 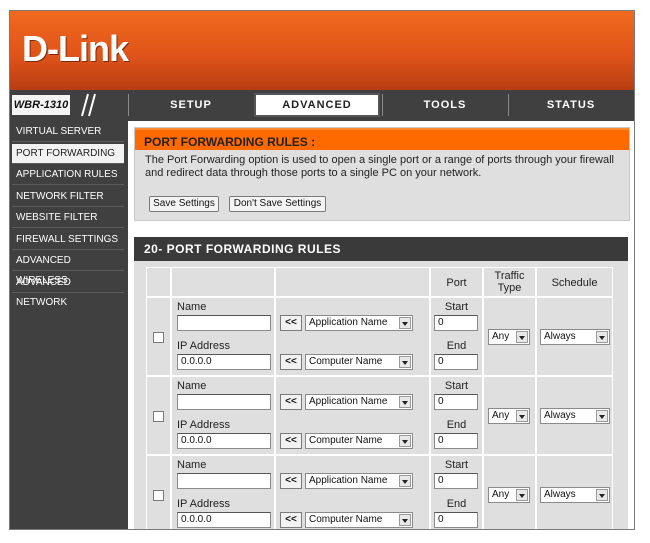 I want to click on sidebar-item-application-rules: APPLICATION RULES, so click(x=68, y=175).